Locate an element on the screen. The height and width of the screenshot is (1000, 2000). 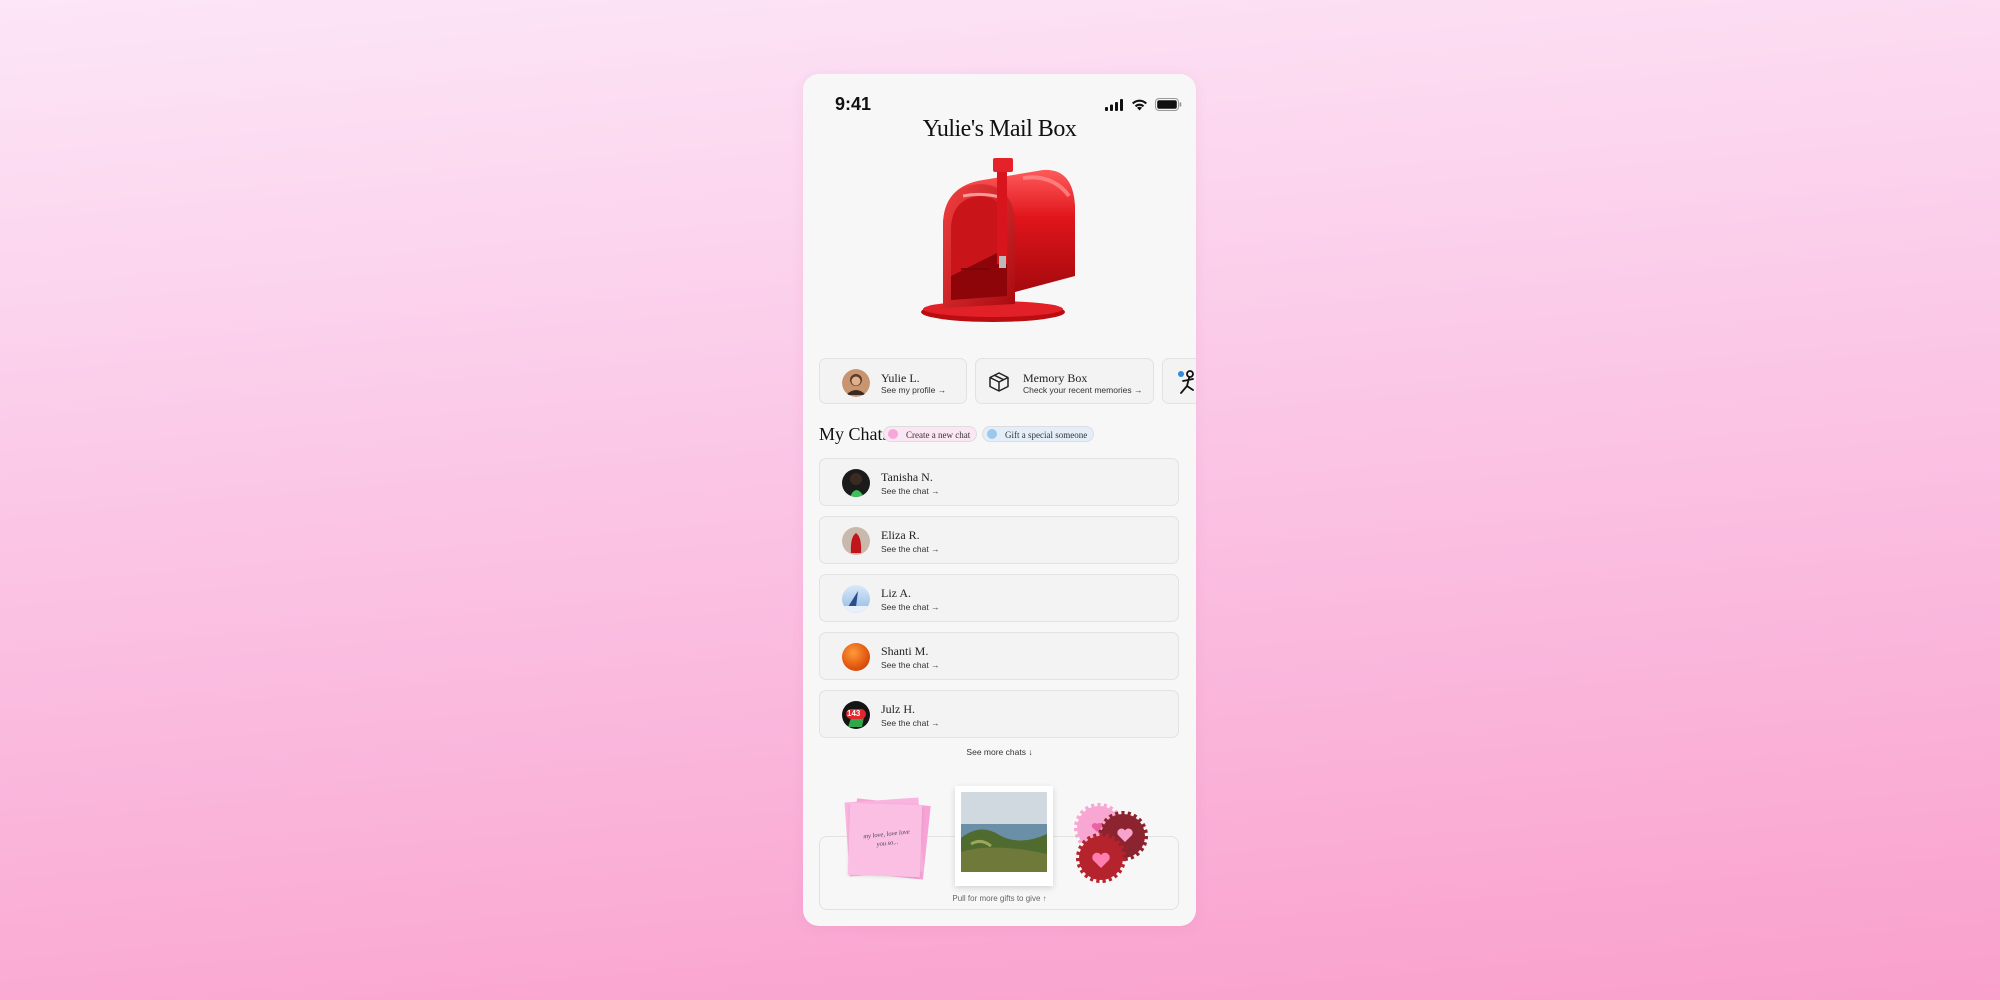
photo-gift is located at coordinates (1004, 836).